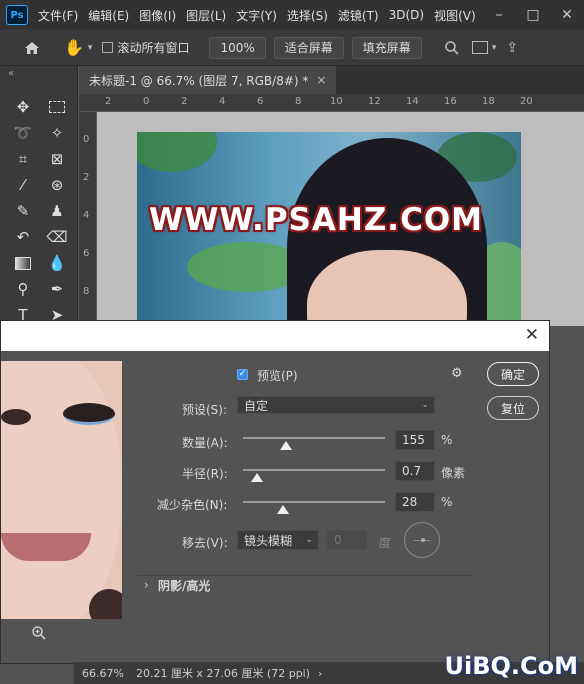 Image resolution: width=584 pixels, height=684 pixels. I want to click on reset-button: 复位, so click(513, 408).